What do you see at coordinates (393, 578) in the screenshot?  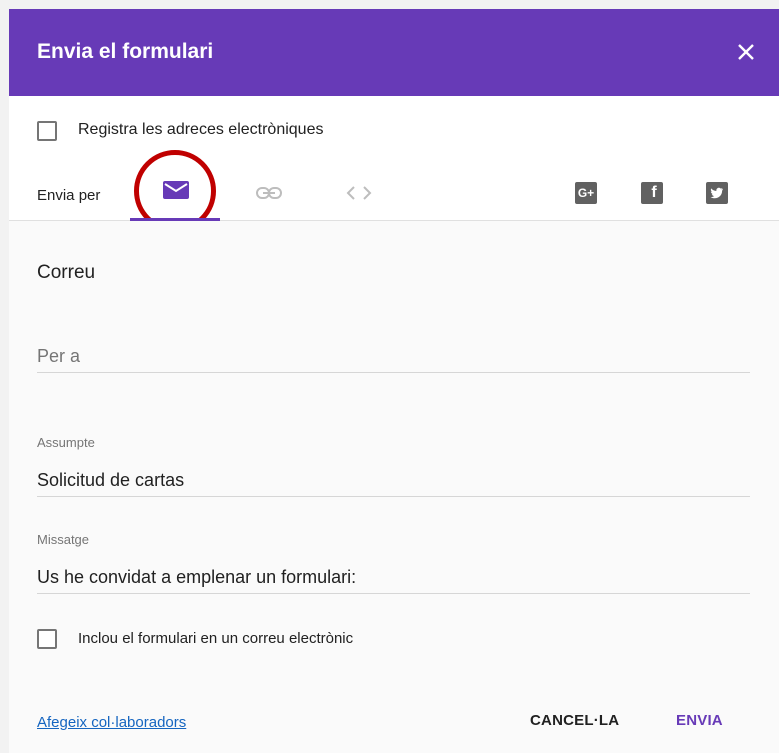 I see `message-field` at bounding box center [393, 578].